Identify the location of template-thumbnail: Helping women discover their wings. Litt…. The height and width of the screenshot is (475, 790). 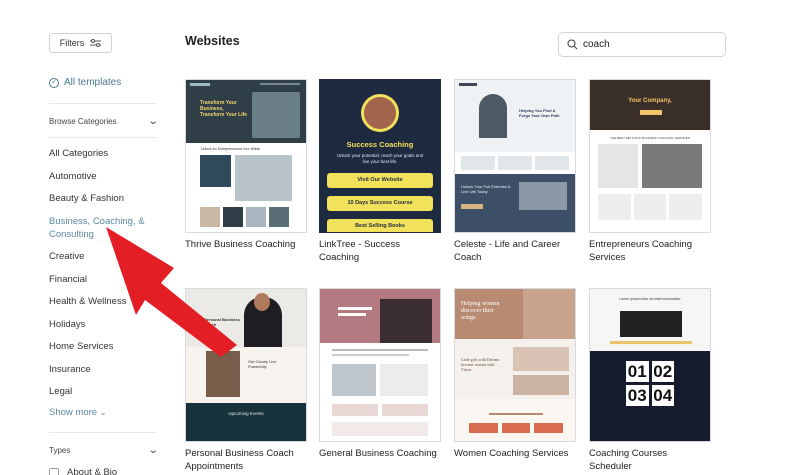
(515, 365).